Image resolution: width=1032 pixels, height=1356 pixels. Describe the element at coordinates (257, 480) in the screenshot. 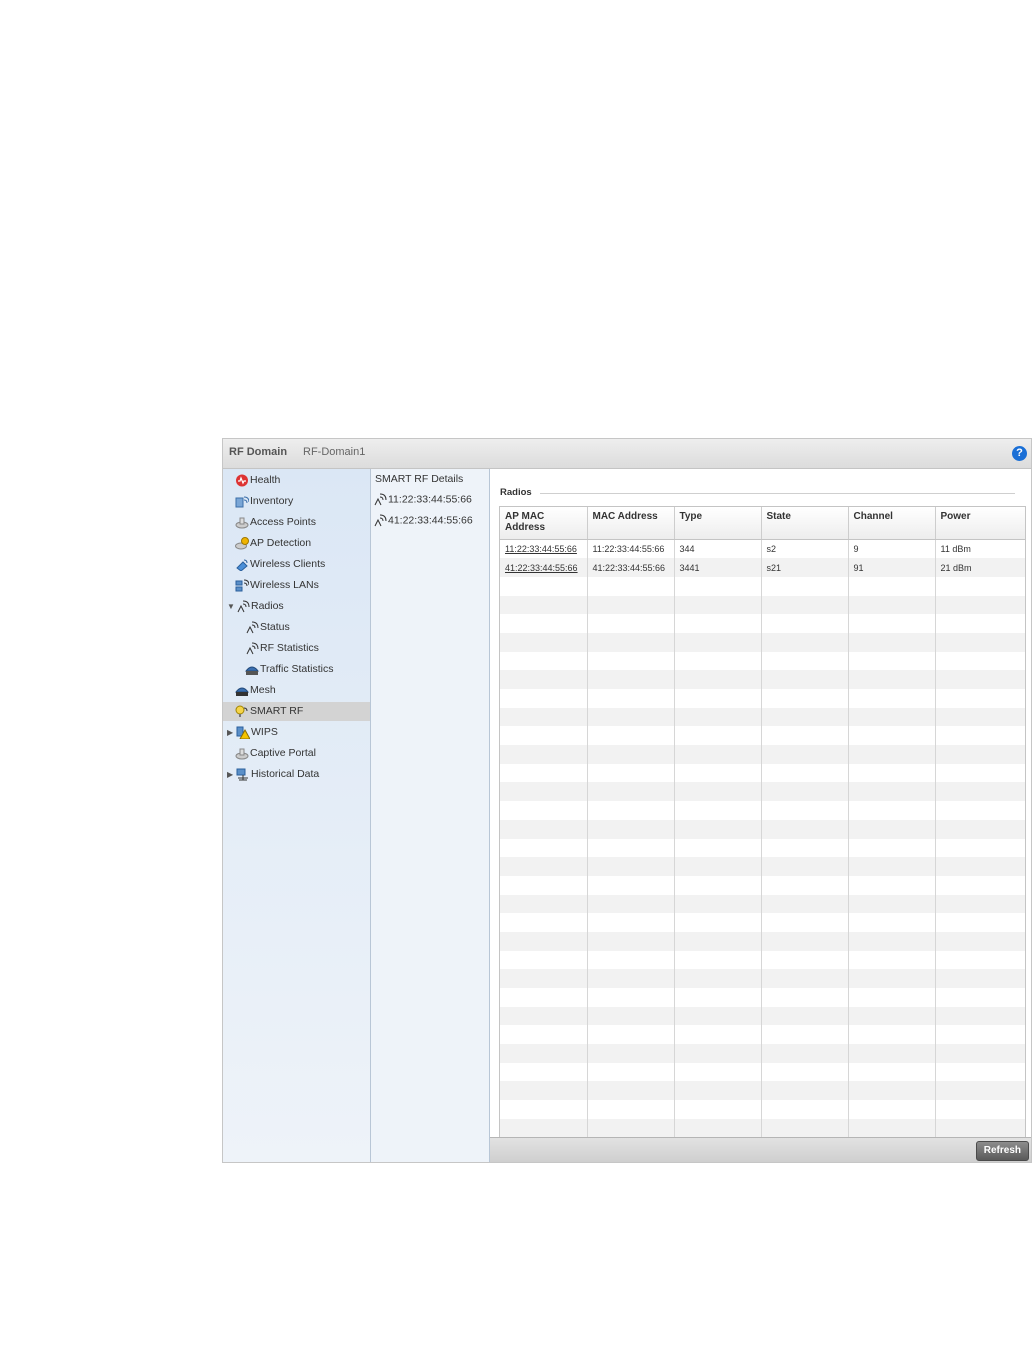

I see `sidebar-item-health: Health` at that location.